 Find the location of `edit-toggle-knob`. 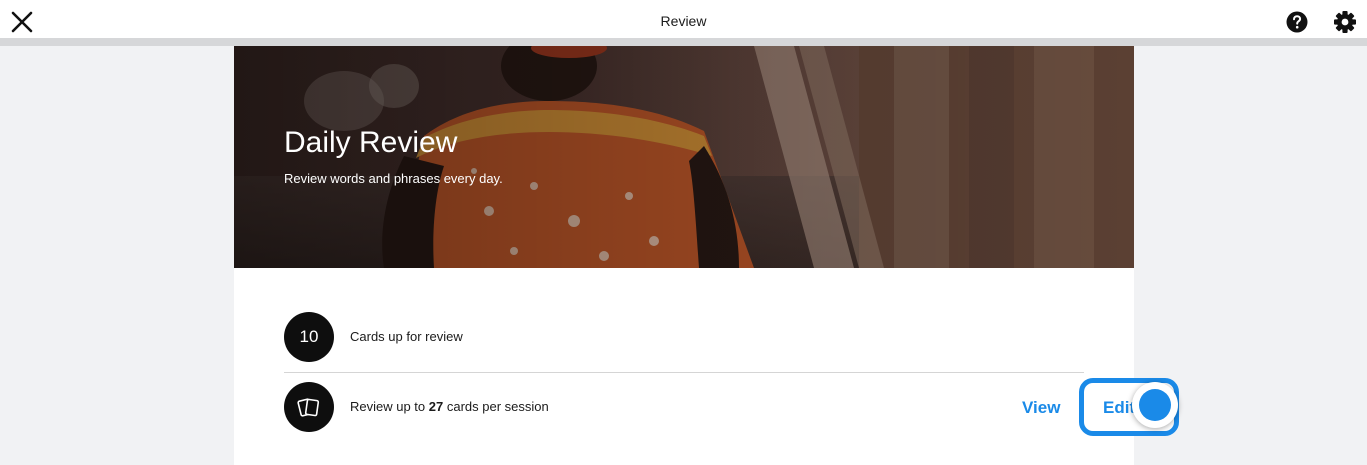

edit-toggle-knob is located at coordinates (1155, 405).